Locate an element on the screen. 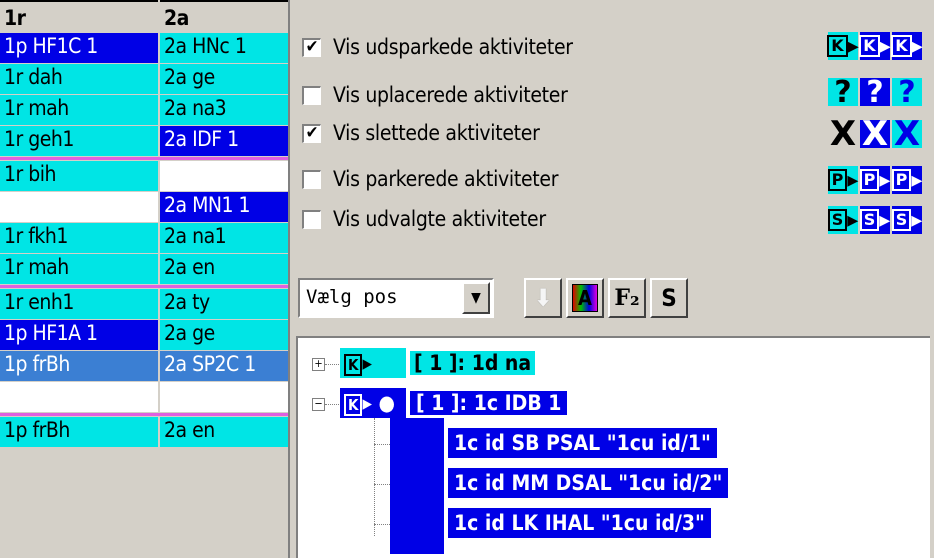 The image size is (934, 558). option-row: Vis parkerede aktiviteter is located at coordinates (430, 179).